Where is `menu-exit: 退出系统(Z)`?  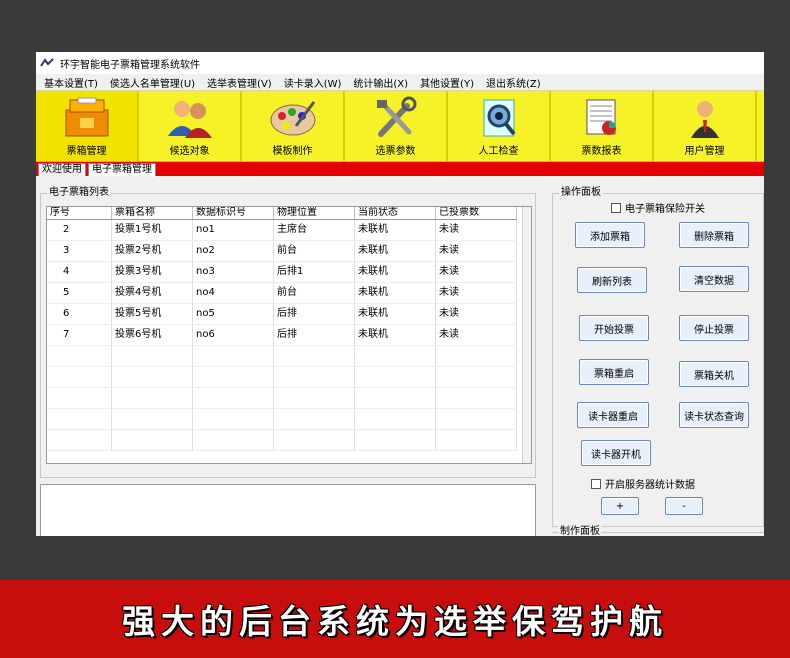
menu-exit: 退出系统(Z) is located at coordinates (513, 82).